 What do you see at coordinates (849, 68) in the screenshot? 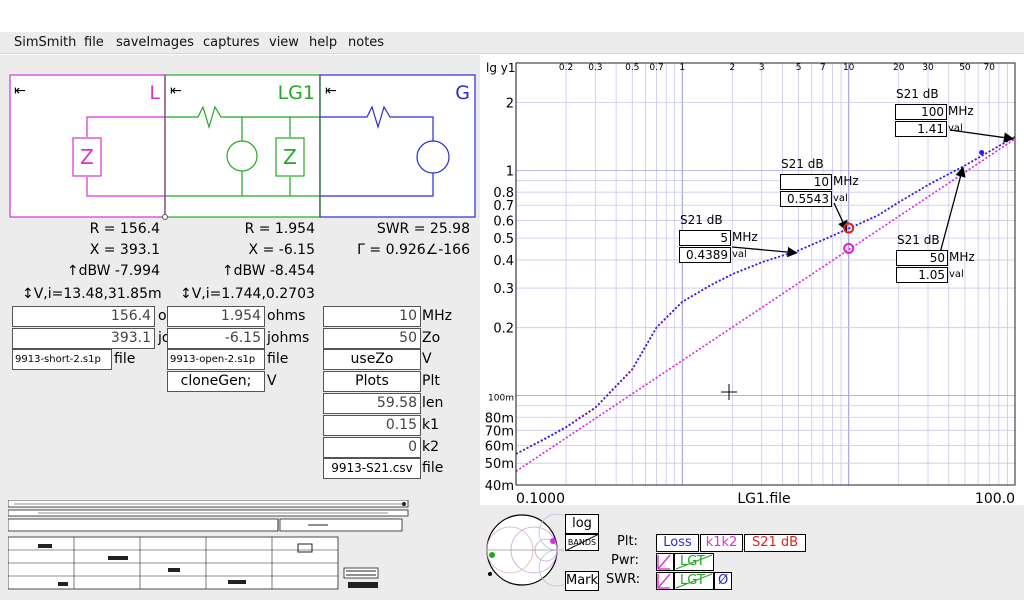
I see `x-tick-label: 10` at bounding box center [849, 68].